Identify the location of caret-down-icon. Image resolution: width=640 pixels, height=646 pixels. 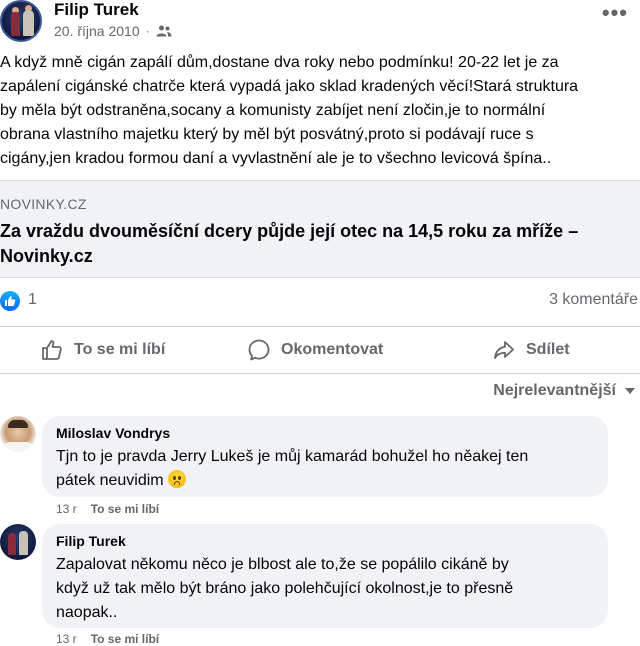
(630, 391).